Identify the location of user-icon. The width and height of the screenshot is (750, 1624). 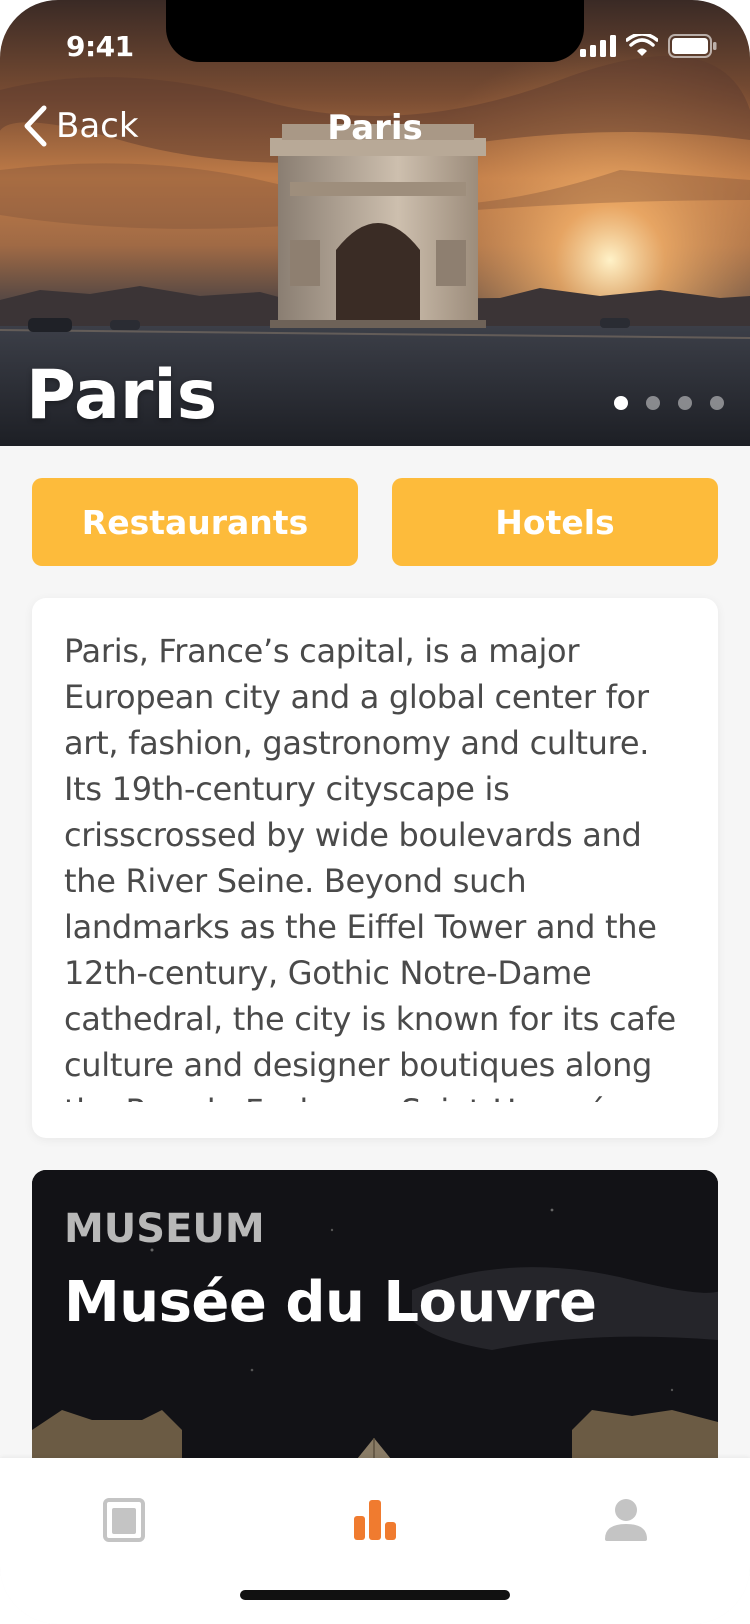
(626, 1520).